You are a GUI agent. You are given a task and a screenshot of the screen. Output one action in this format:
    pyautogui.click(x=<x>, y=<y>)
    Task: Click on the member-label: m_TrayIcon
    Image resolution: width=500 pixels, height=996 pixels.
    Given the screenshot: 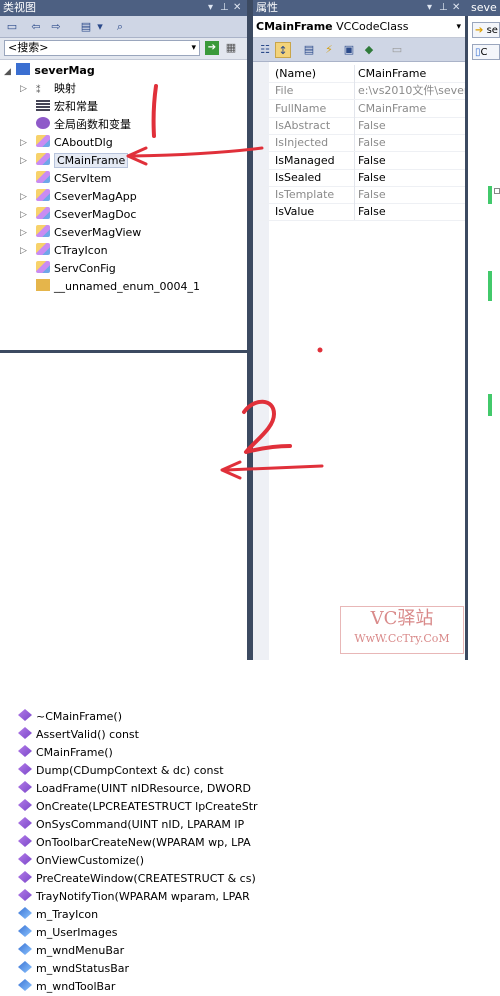 What is the action you would take?
    pyautogui.click(x=67, y=914)
    